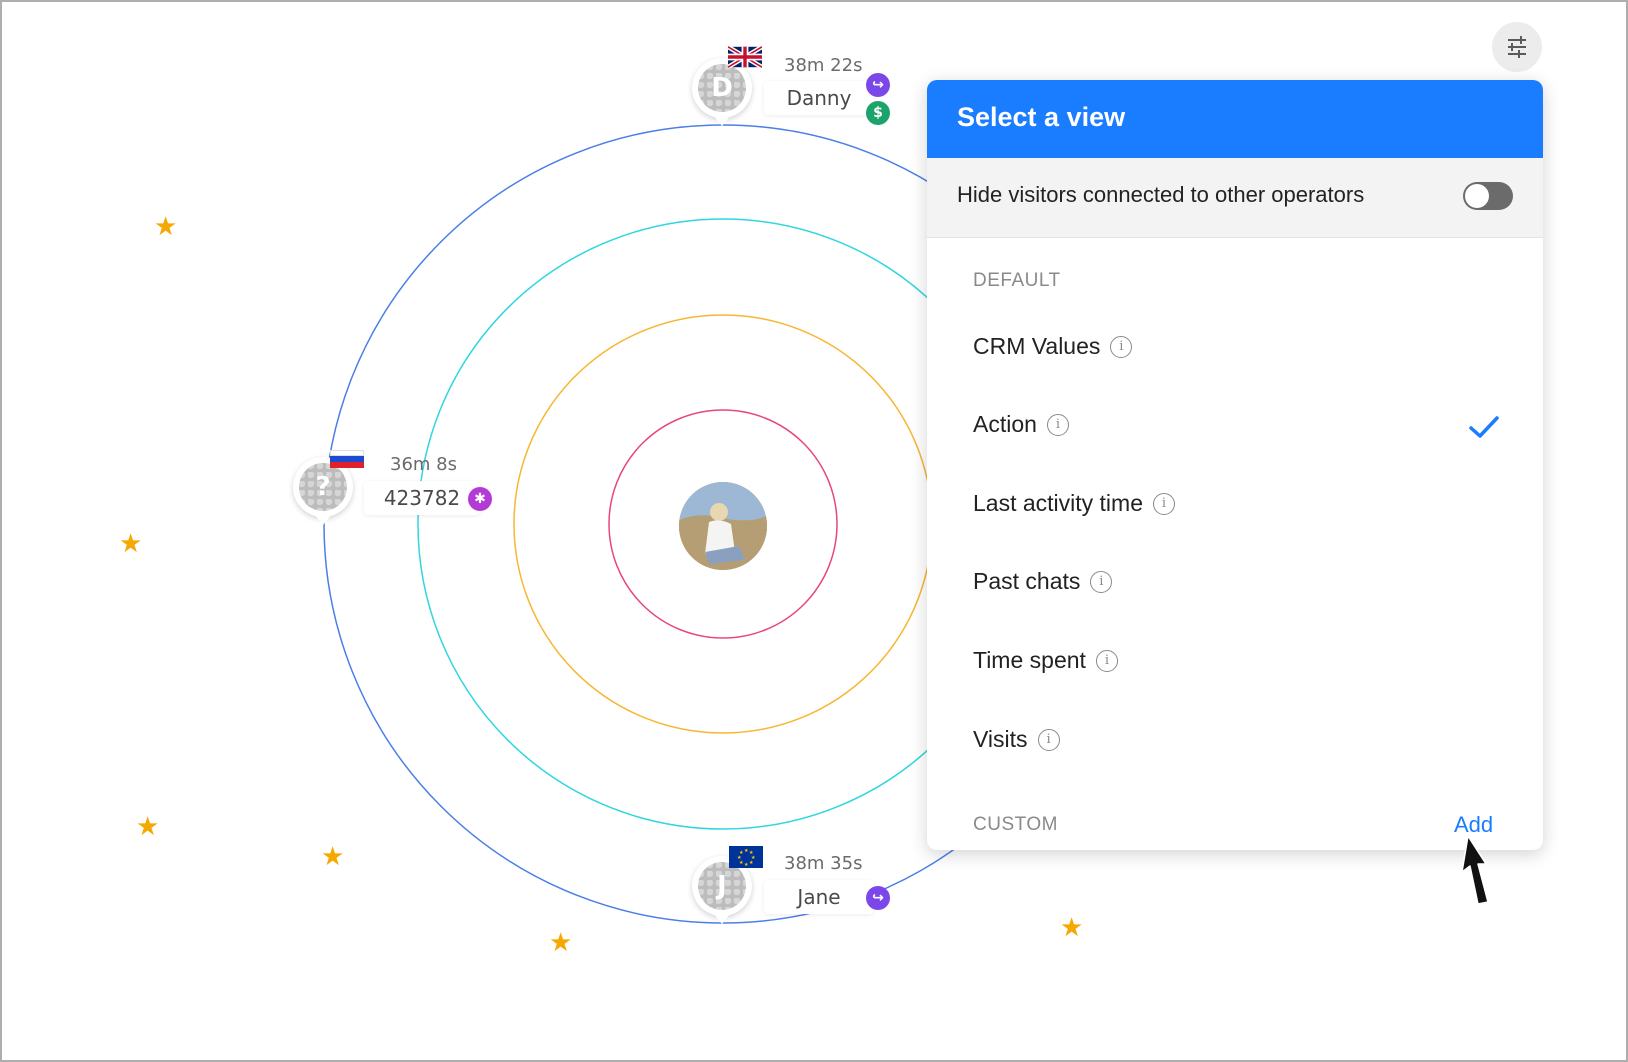  I want to click on option-label: Visits, so click(1000, 739).